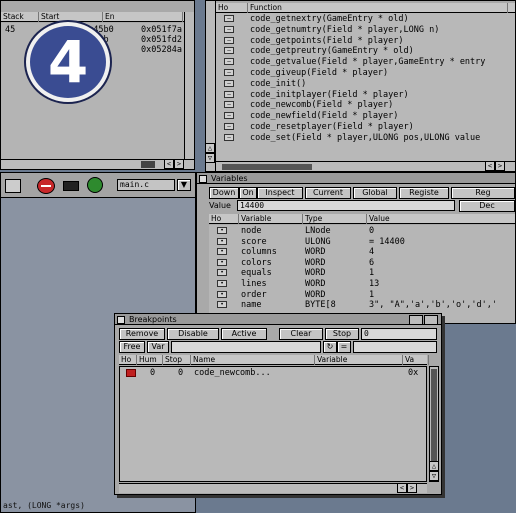 The width and height of the screenshot is (516, 513). What do you see at coordinates (330, 347) in the screenshot?
I see `cycle-icon: ↻` at bounding box center [330, 347].